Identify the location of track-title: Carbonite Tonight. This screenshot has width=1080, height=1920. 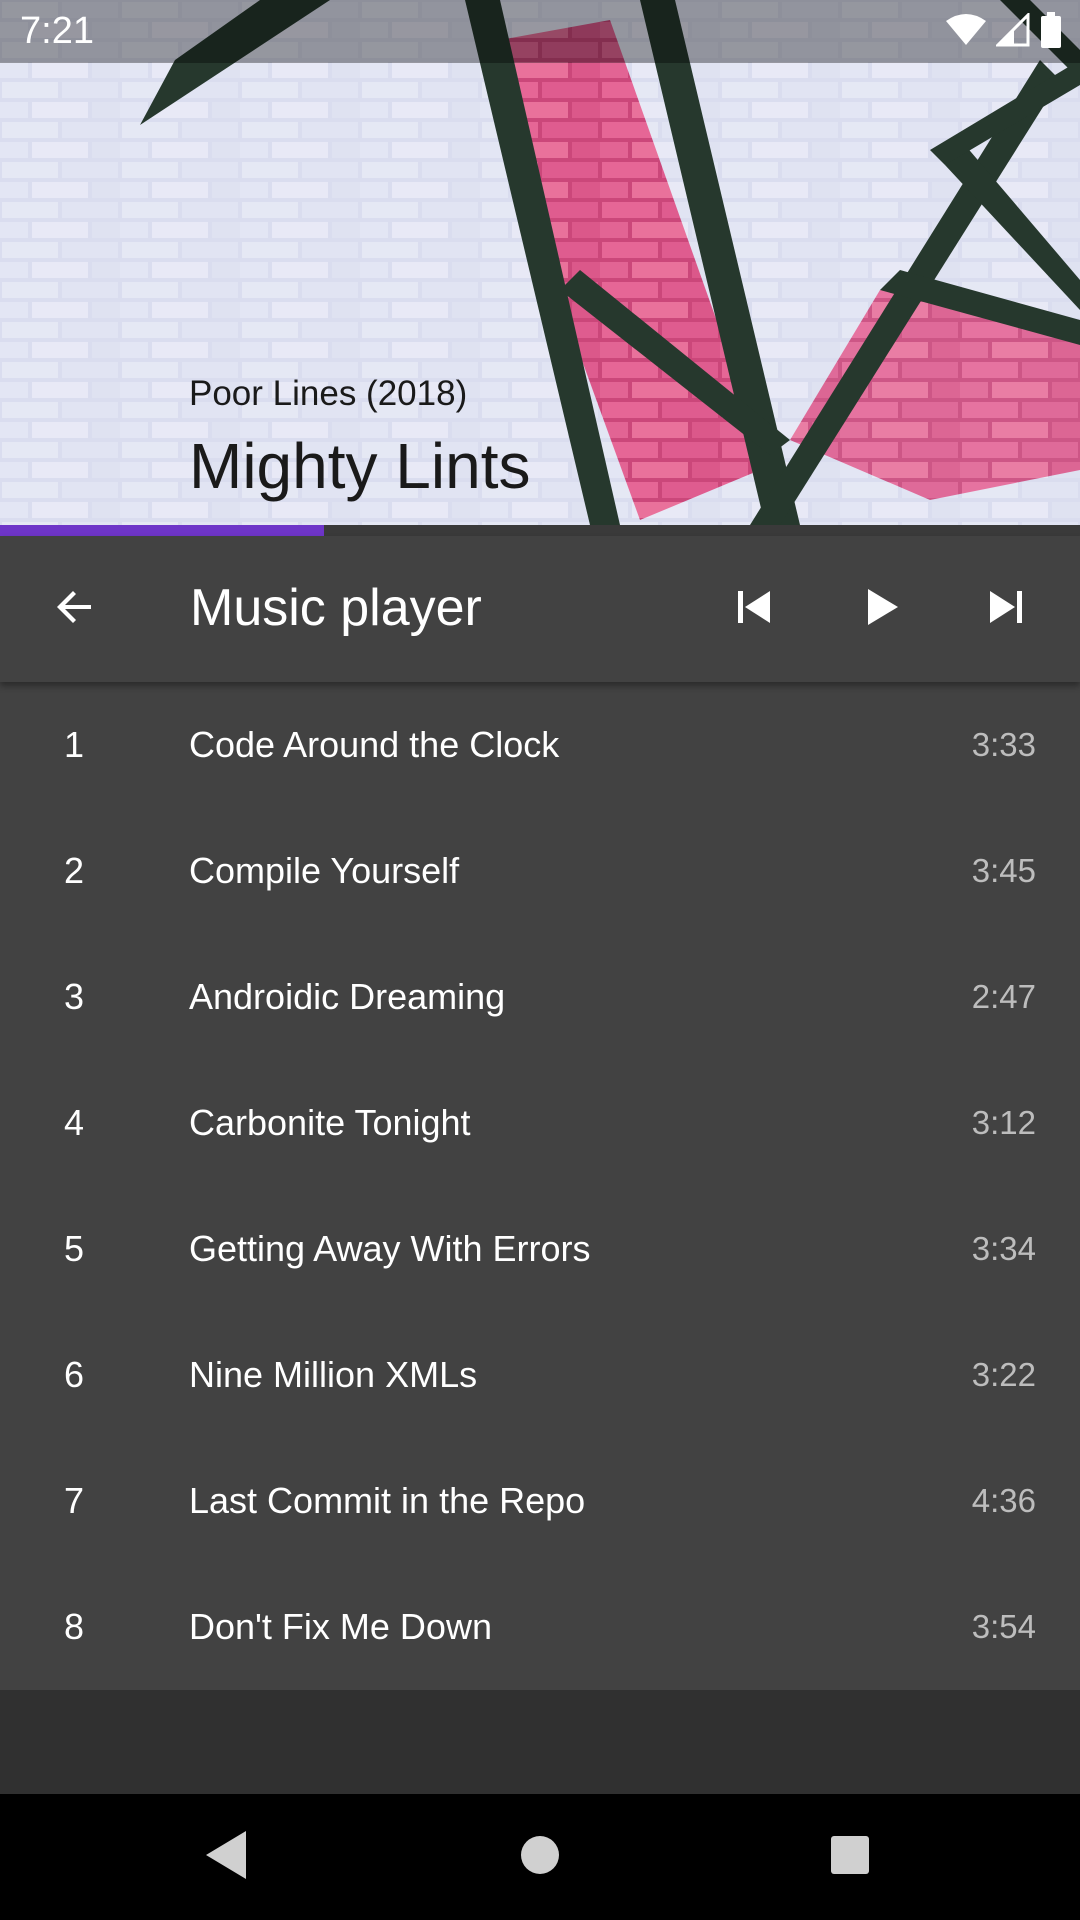
(330, 1122).